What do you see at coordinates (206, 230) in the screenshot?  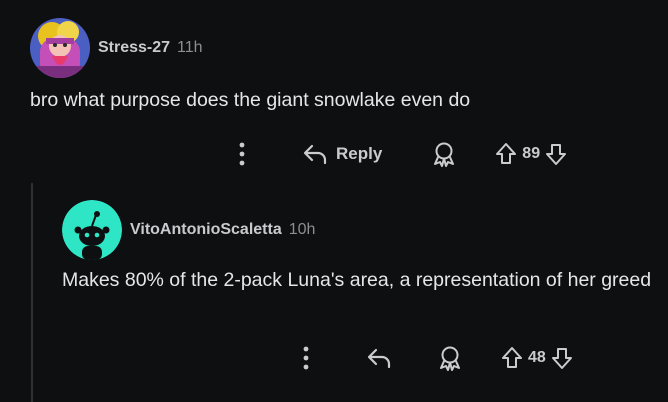 I see `comment-author: VitoAntonioScaletta` at bounding box center [206, 230].